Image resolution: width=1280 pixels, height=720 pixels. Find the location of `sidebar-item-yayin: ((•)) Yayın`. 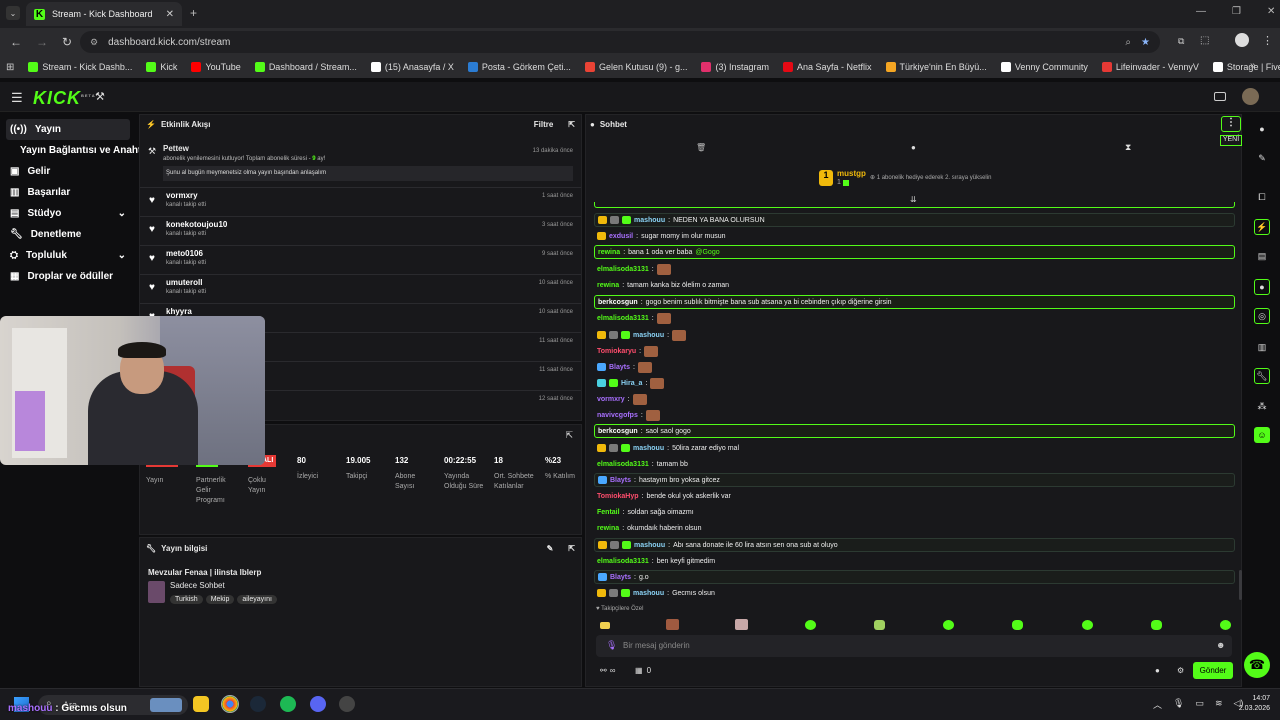

sidebar-item-yayin: ((•)) Yayın is located at coordinates (68, 129).